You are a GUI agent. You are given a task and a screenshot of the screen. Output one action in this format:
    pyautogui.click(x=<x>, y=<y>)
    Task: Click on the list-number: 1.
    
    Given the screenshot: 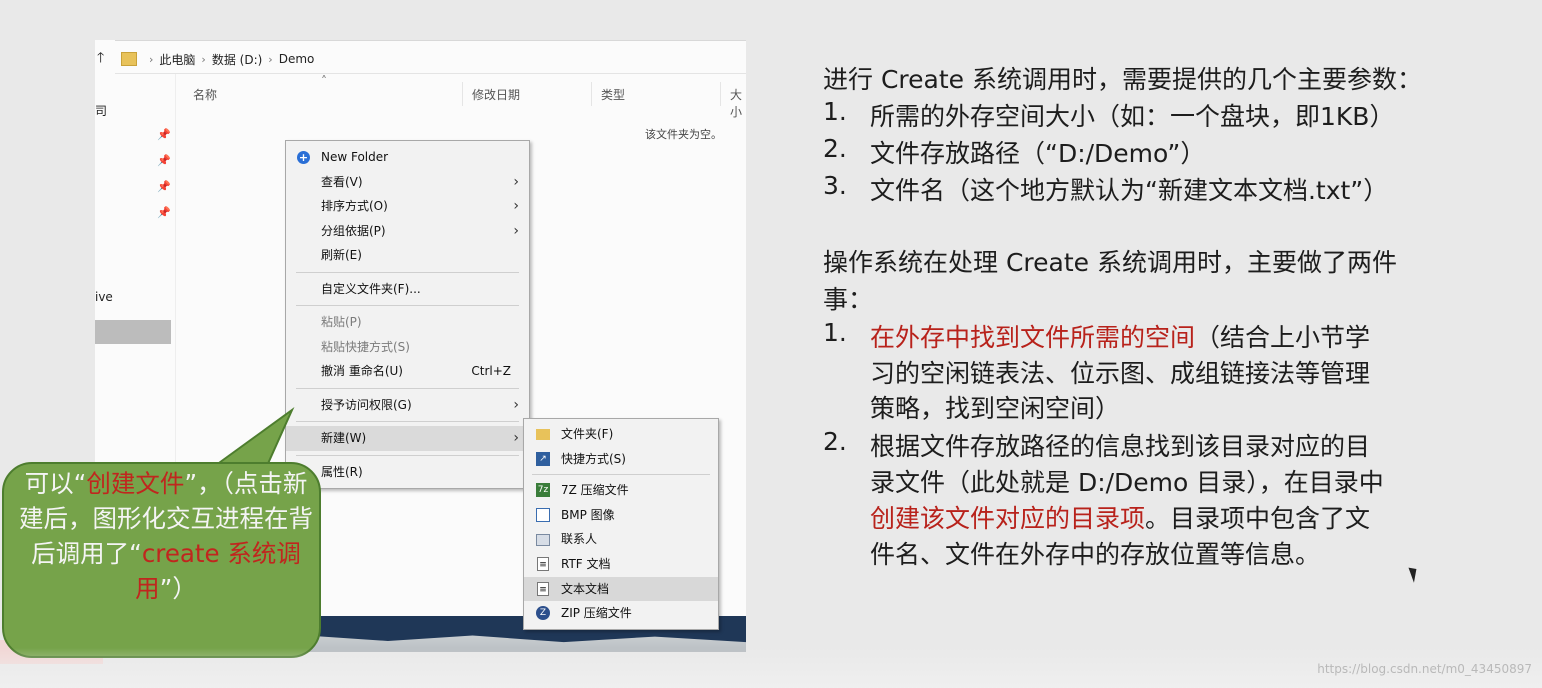 What is the action you would take?
    pyautogui.click(x=835, y=332)
    